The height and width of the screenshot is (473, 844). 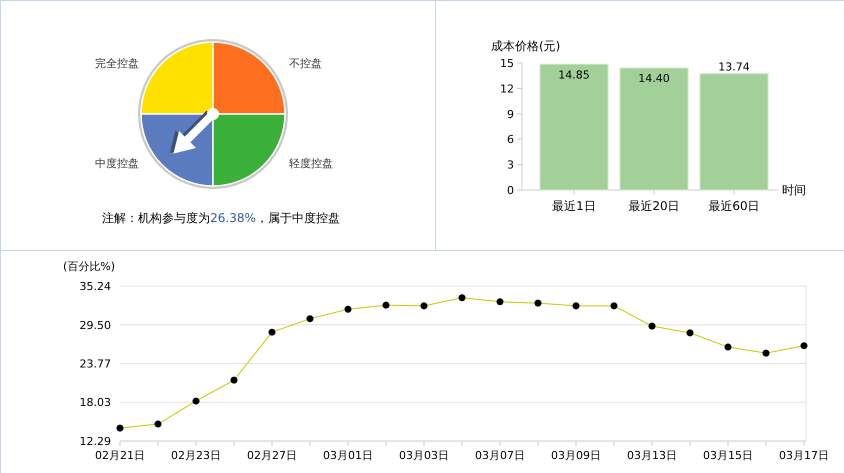 I want to click on value-label: 13.74, so click(x=734, y=67).